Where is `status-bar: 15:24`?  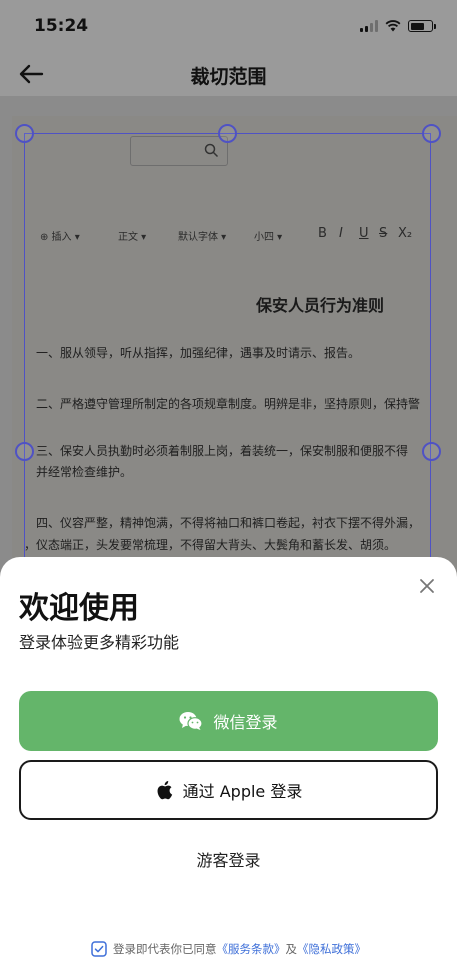
status-bar: 15:24 is located at coordinates (228, 26).